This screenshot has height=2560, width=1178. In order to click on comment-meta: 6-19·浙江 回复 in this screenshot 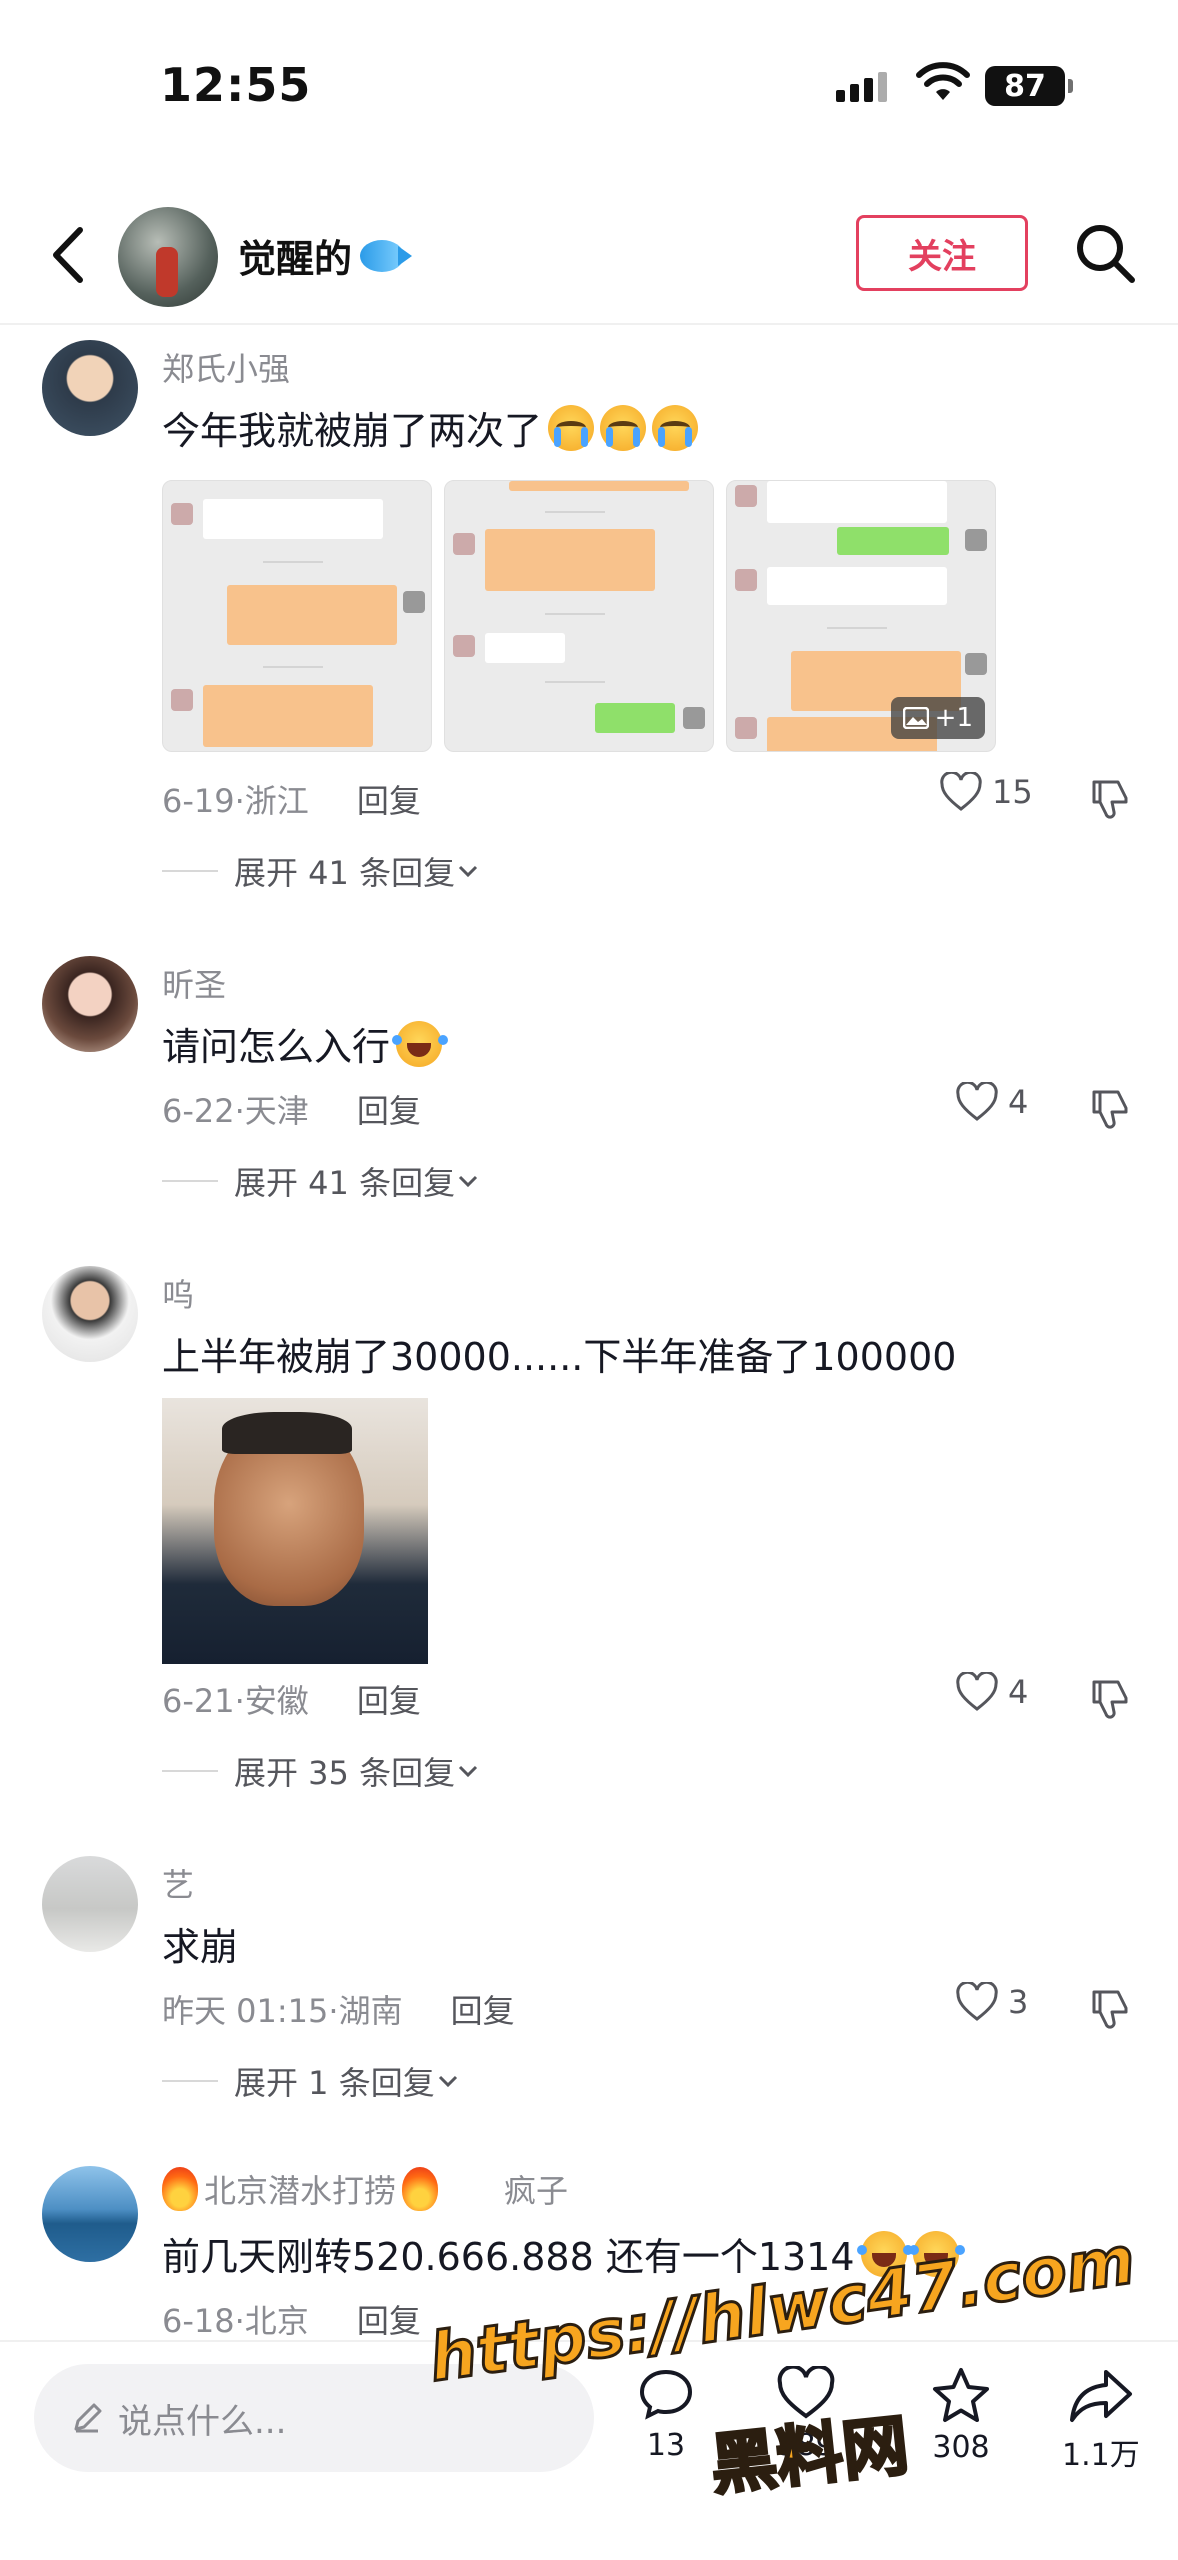, I will do `click(291, 799)`.